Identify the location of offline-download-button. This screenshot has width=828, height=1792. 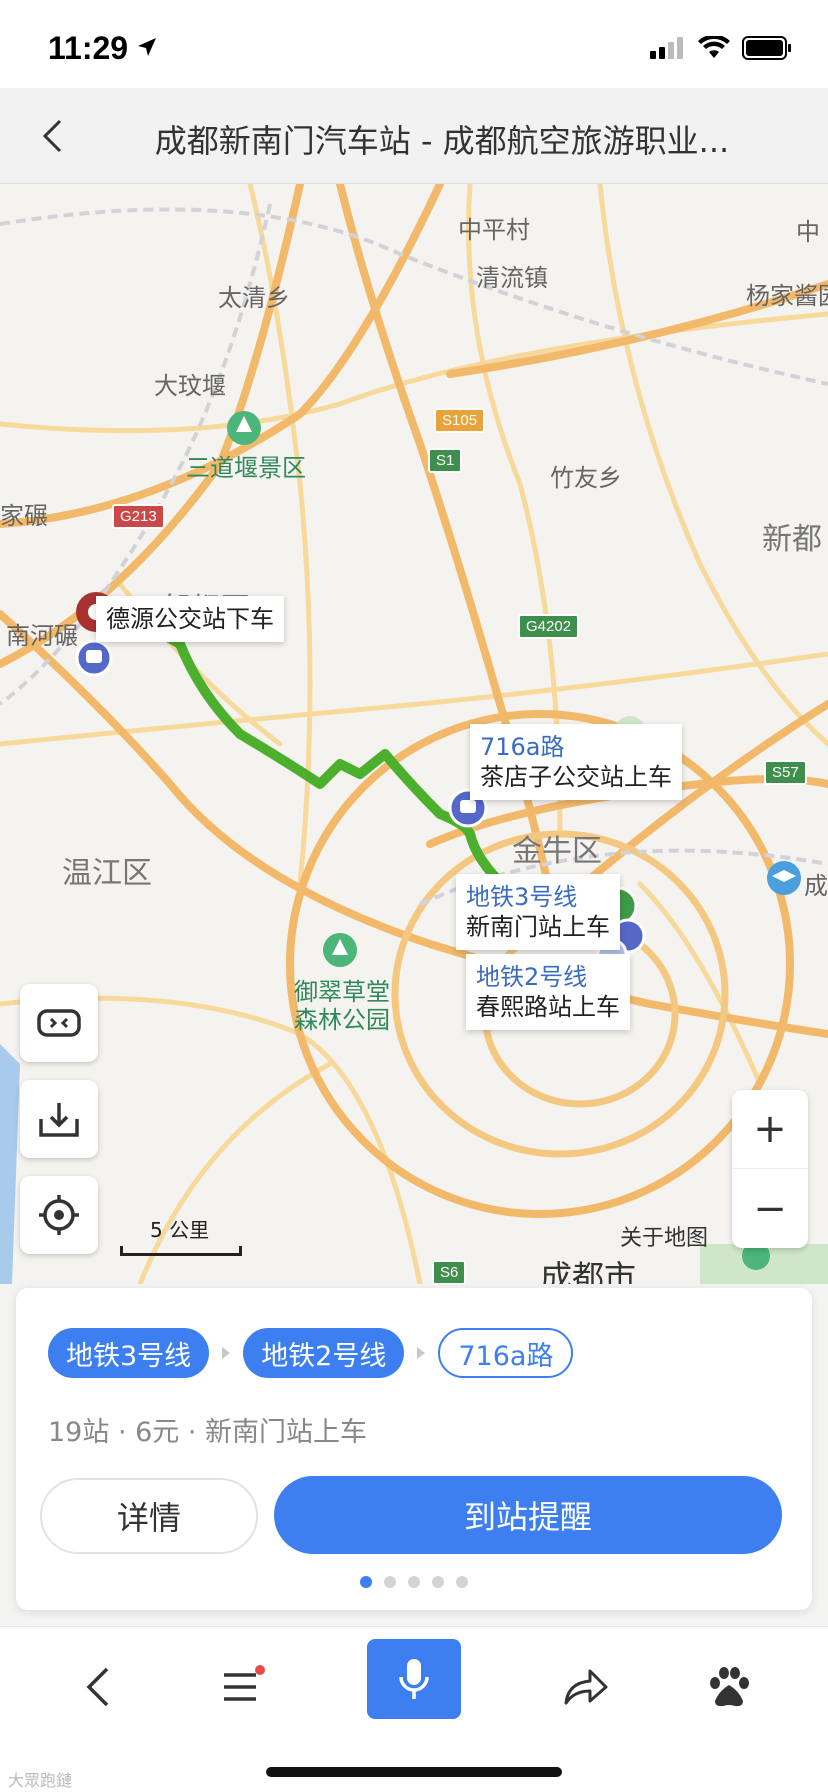
(59, 1119).